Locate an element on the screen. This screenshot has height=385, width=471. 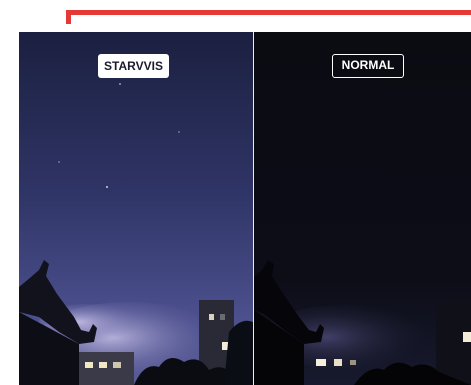
starvvis-label-badge: STARVVIS is located at coordinates (133, 66).